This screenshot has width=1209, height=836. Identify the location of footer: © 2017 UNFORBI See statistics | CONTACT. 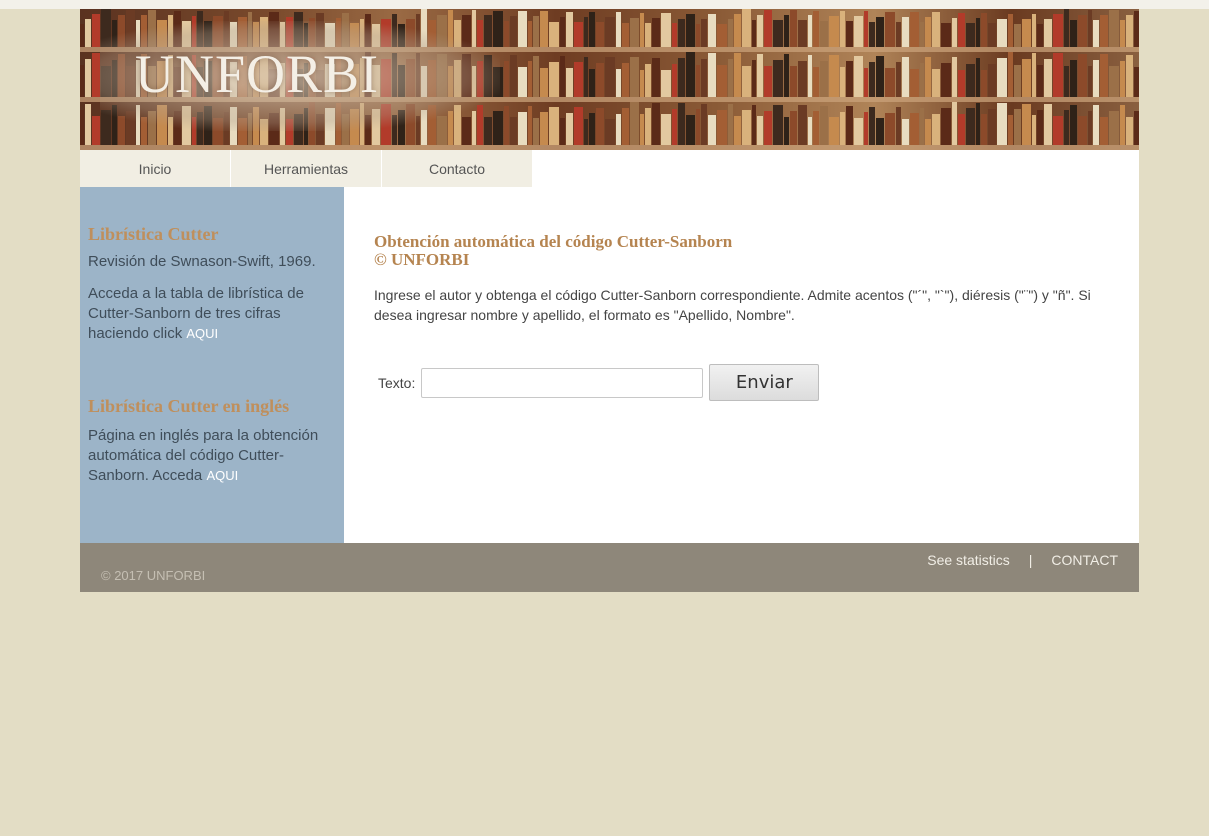
(609, 567).